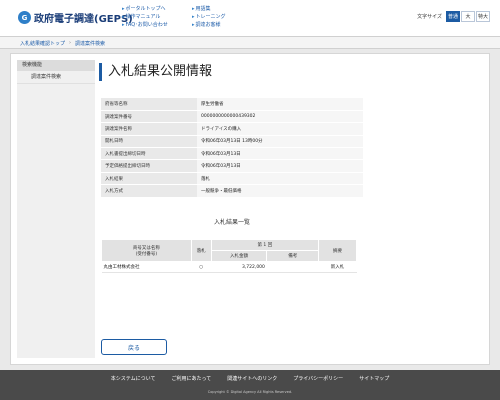 This screenshot has height=400, width=500. What do you see at coordinates (133, 378) in the screenshot?
I see `footer-link-about: 本システムについて` at bounding box center [133, 378].